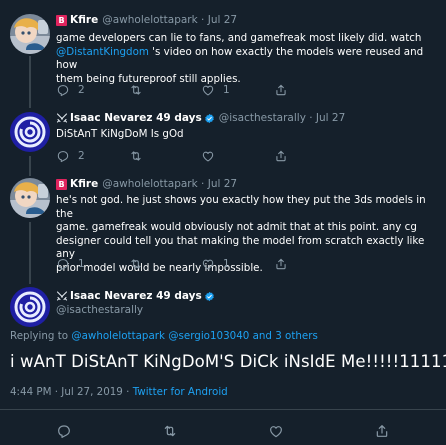 This screenshot has width=446, height=445. Describe the element at coordinates (71, 392) in the screenshot. I see `timestamp: 4:44 PM · Jul 27, 2019 ·` at that location.